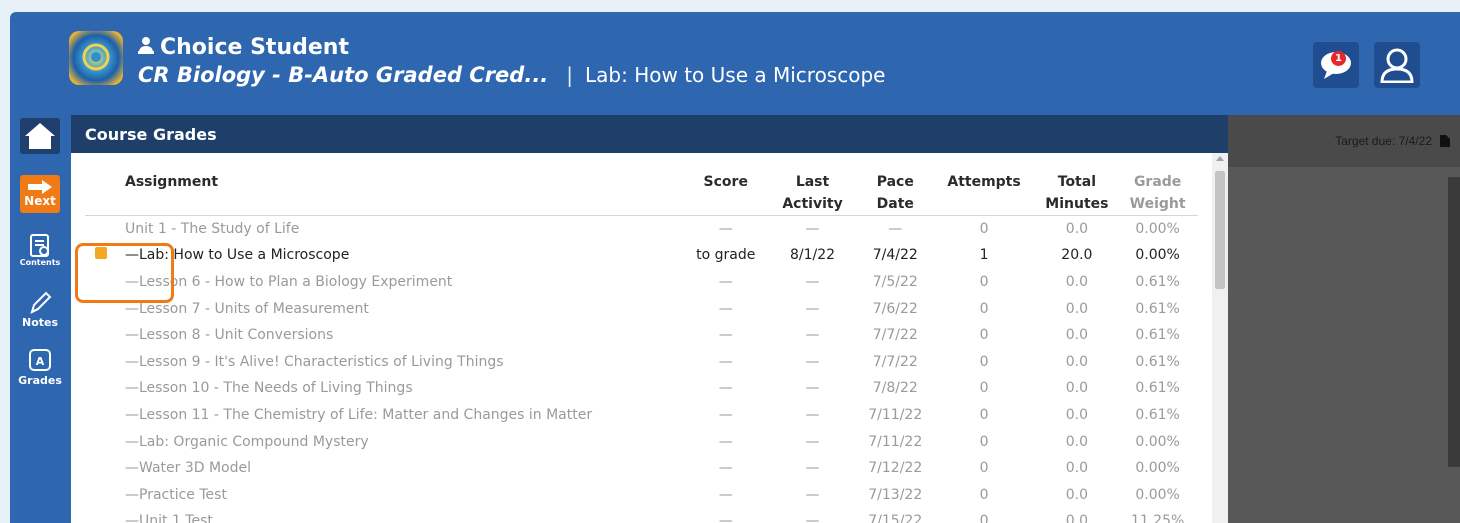 The image size is (1460, 523). What do you see at coordinates (39, 245) in the screenshot?
I see `contents-icon` at bounding box center [39, 245].